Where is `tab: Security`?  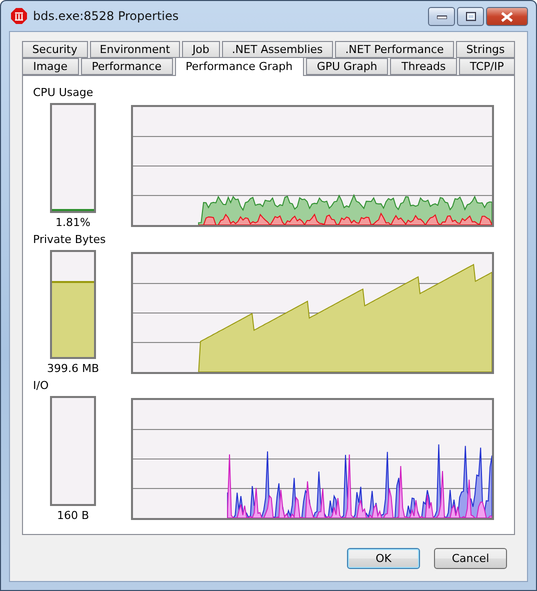
tab: Security is located at coordinates (55, 49).